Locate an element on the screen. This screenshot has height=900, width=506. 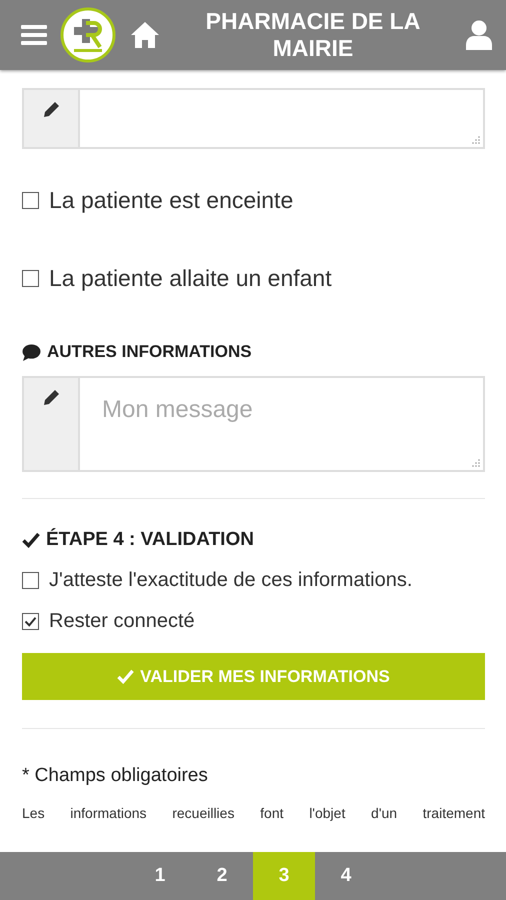
user-icon is located at coordinates (479, 35).